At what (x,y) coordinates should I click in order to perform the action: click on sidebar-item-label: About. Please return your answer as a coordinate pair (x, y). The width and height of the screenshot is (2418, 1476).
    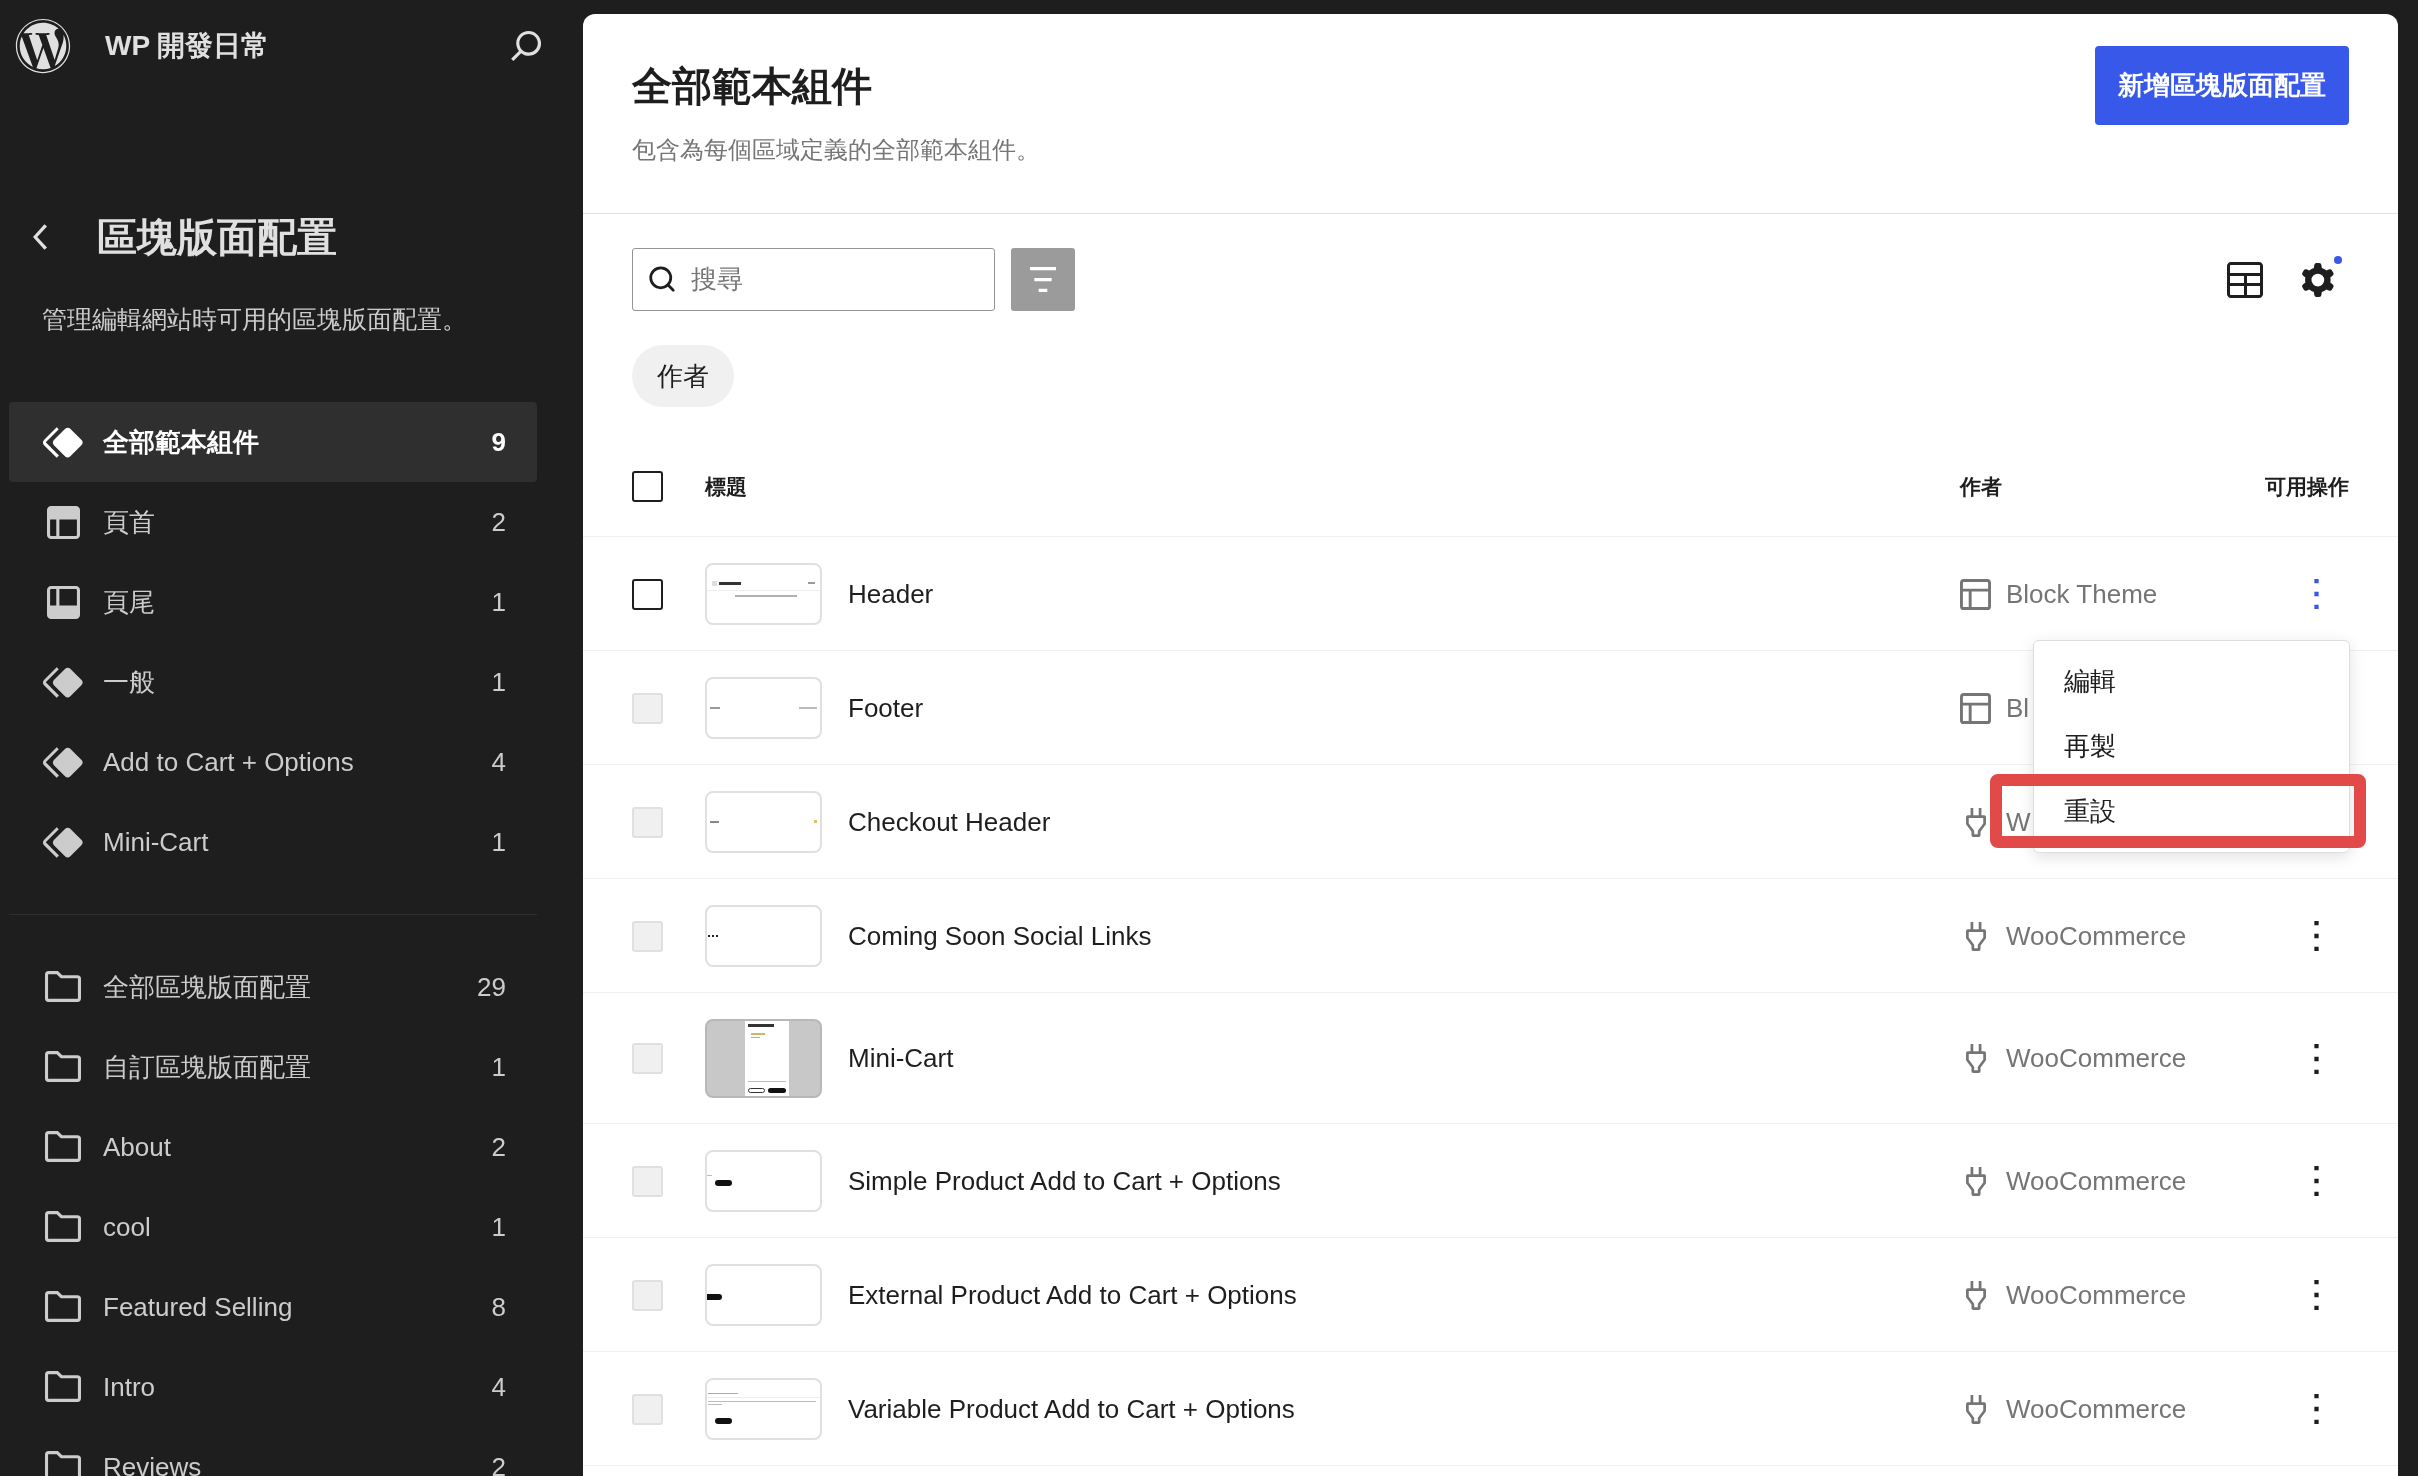
    Looking at the image, I should click on (137, 1147).